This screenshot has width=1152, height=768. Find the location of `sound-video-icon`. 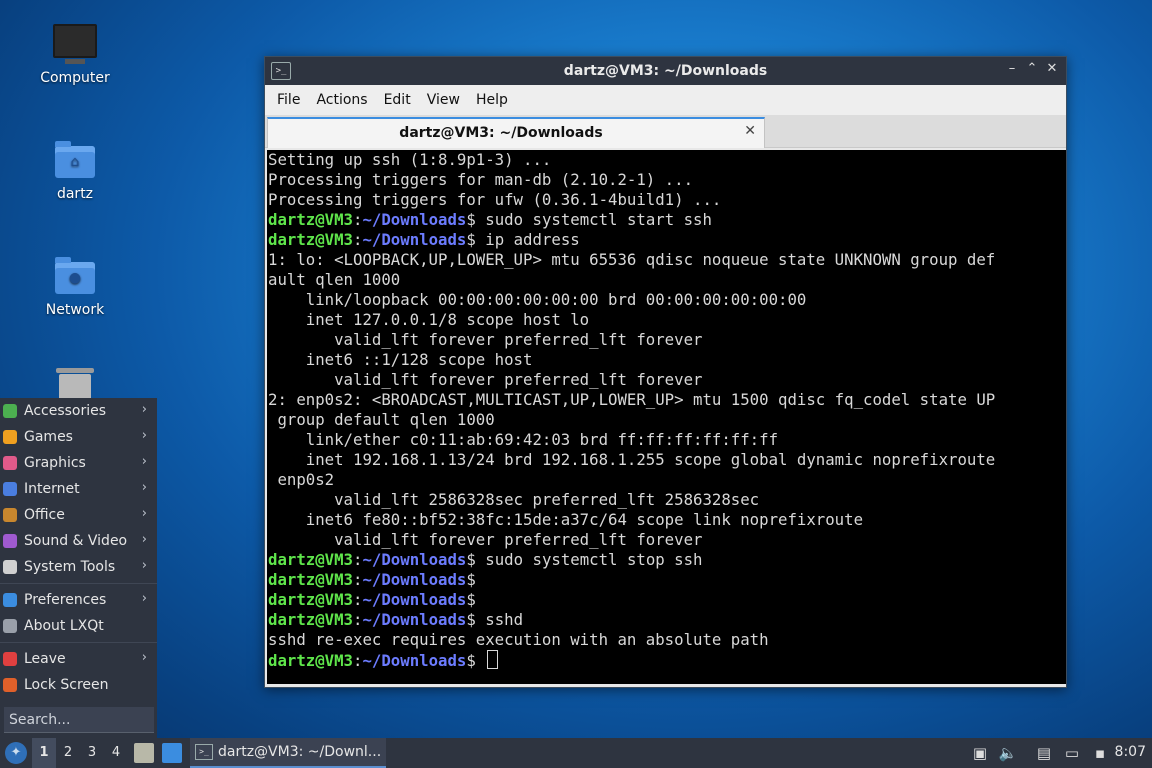

sound-video-icon is located at coordinates (10, 541).